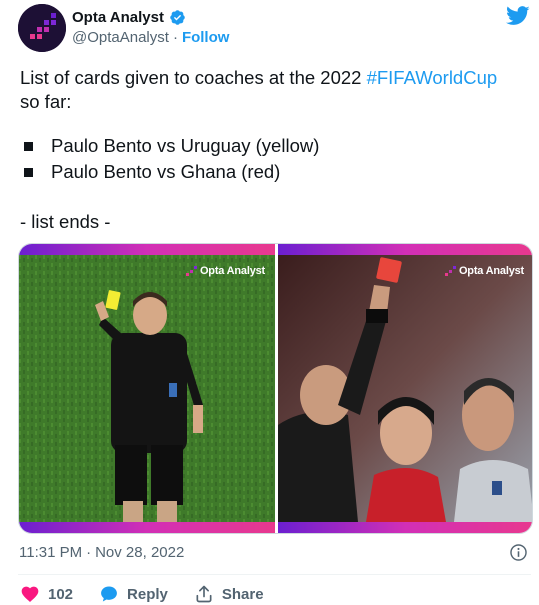  What do you see at coordinates (118, 17) in the screenshot?
I see `author-display-name: Opta Analyst` at bounding box center [118, 17].